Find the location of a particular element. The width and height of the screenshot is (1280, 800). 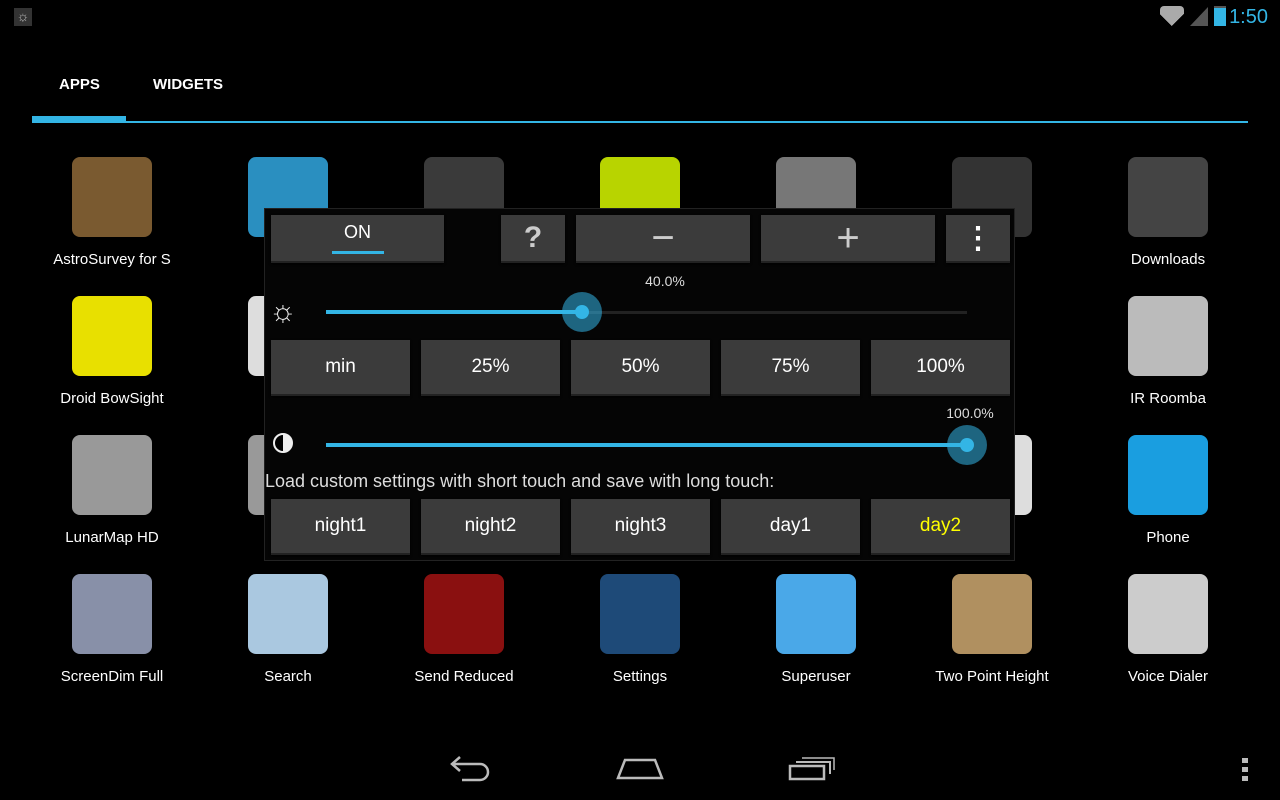

home-icon is located at coordinates (640, 769).